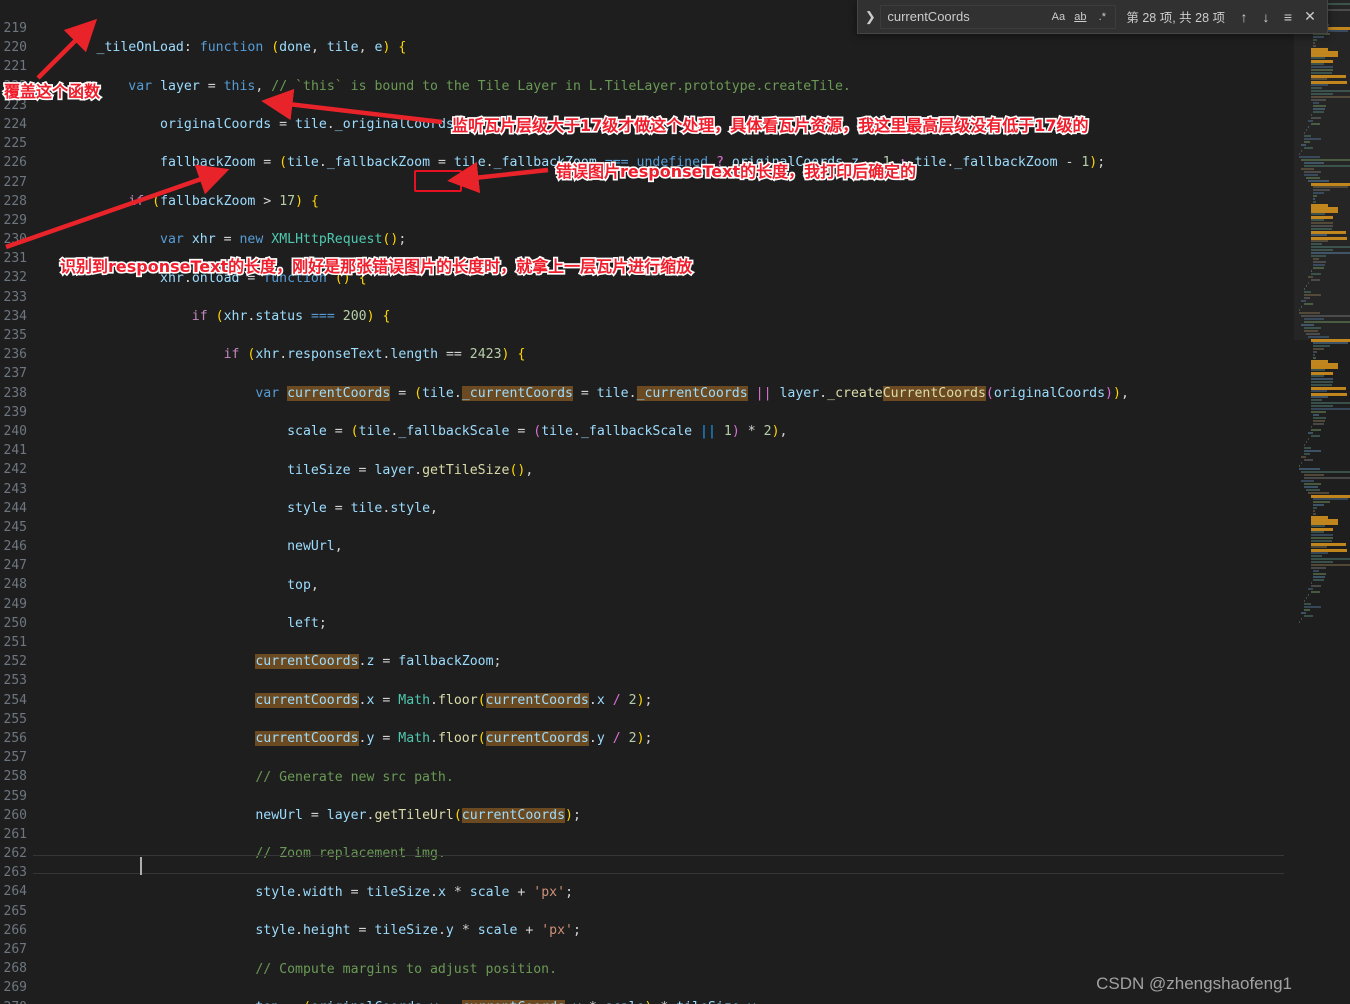  Describe the element at coordinates (15, 662) in the screenshot. I see `line-number: 252` at that location.